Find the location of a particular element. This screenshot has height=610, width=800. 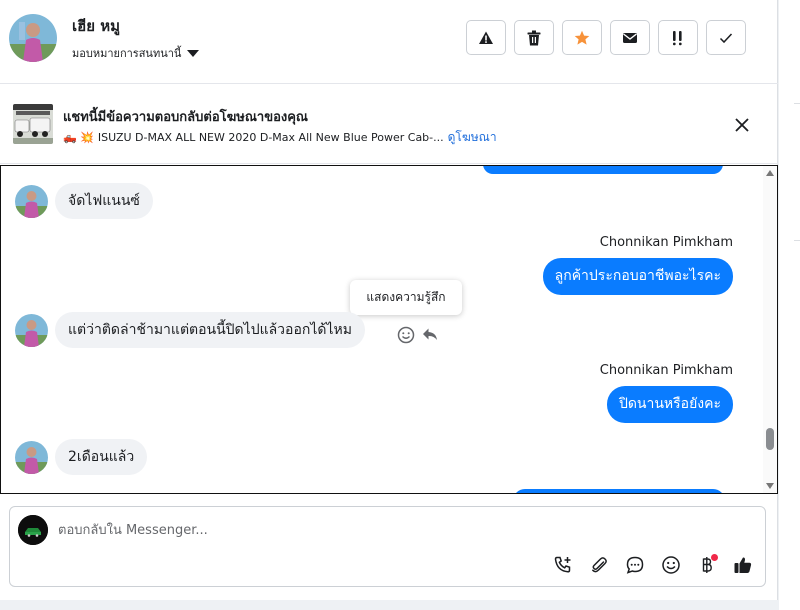

envelope-icon is located at coordinates (630, 37).